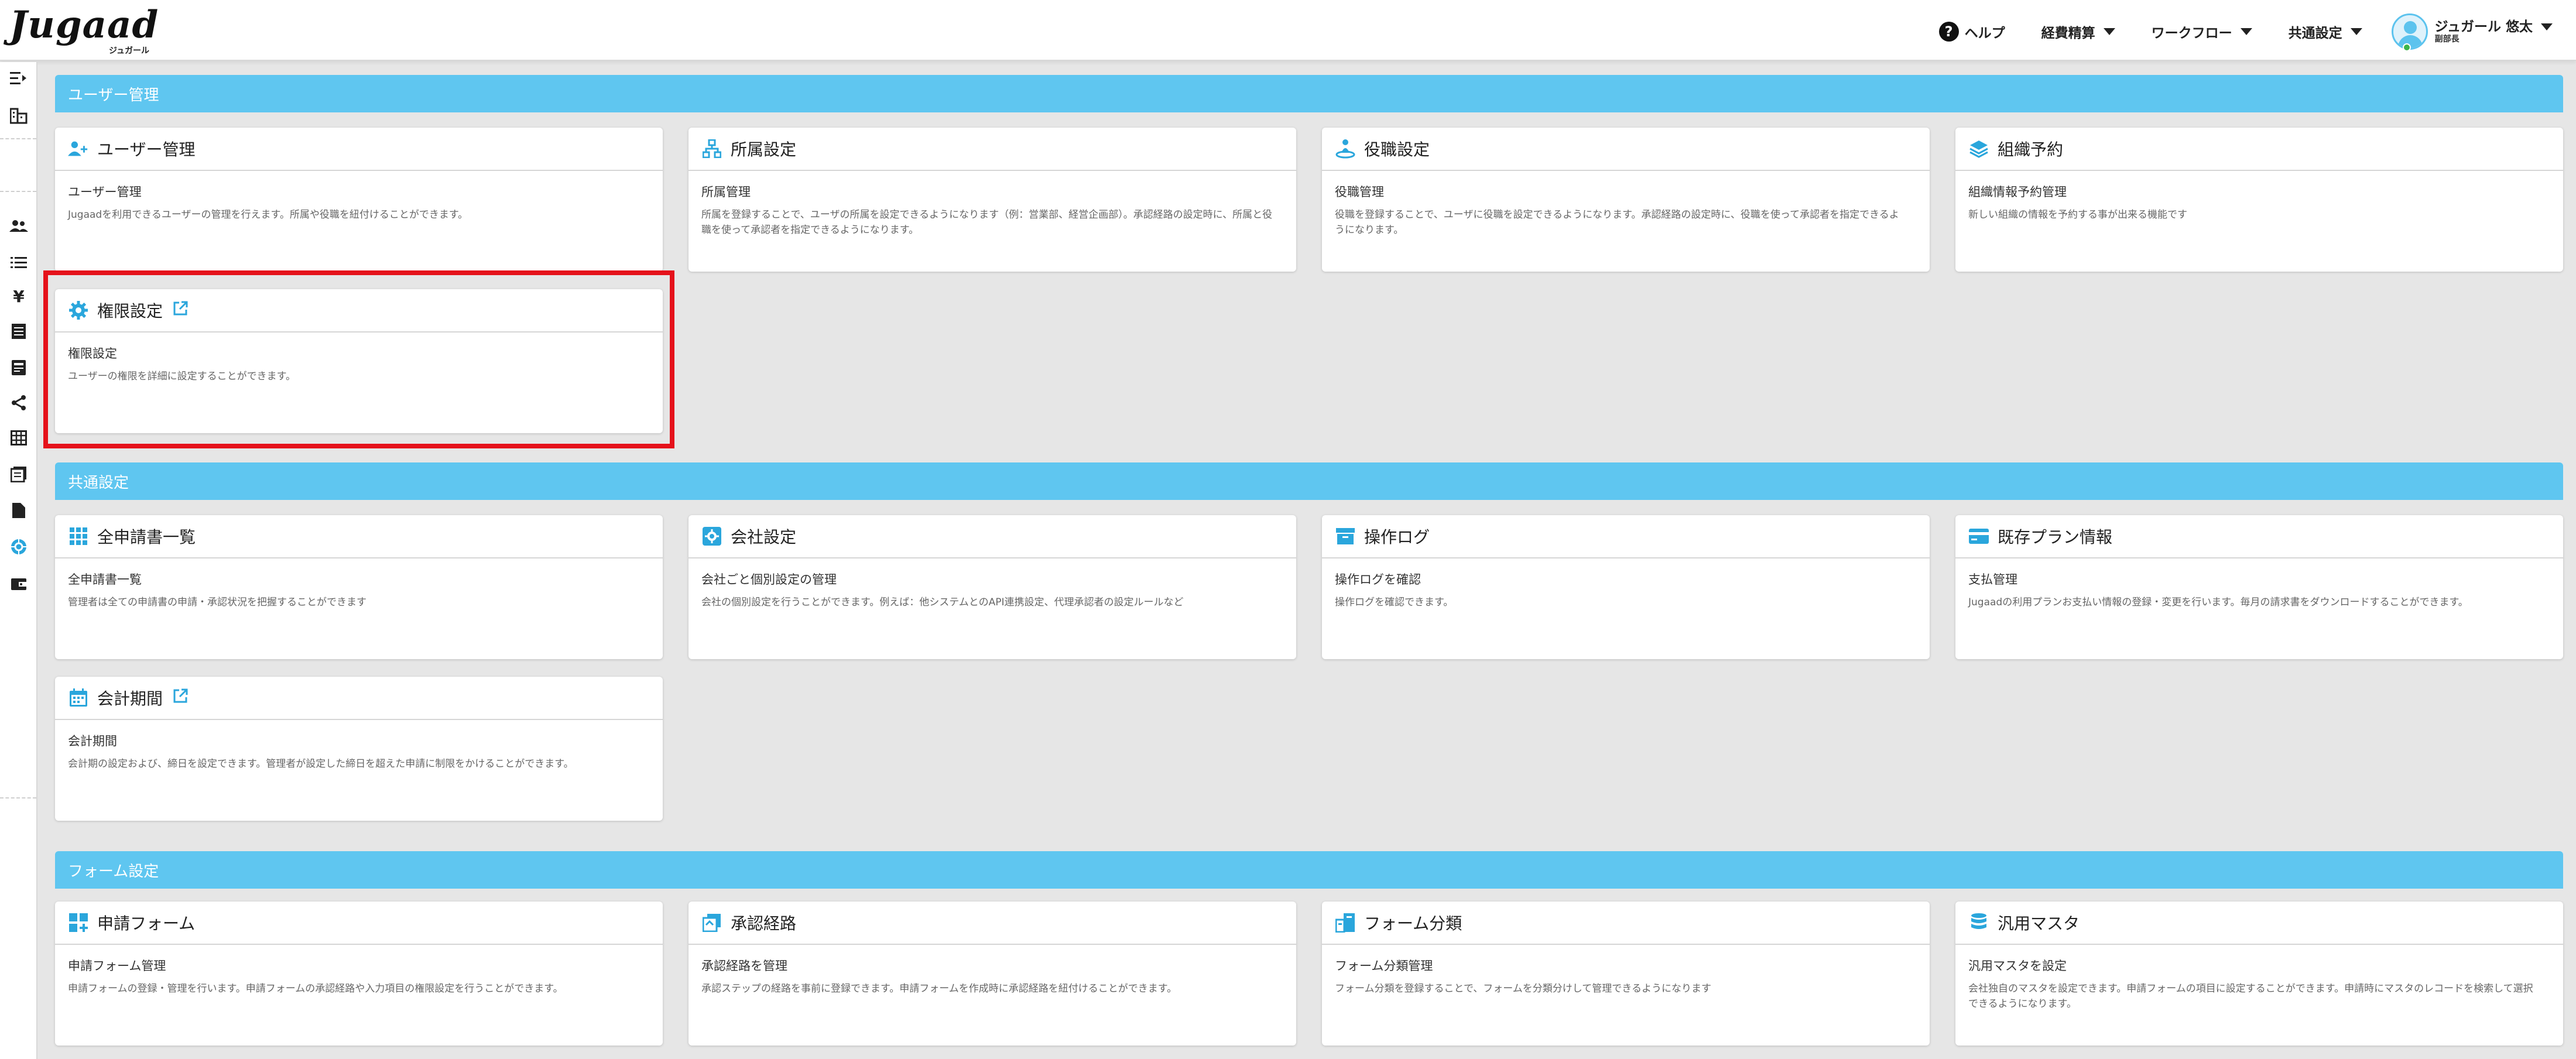 This screenshot has width=2576, height=1059. Describe the element at coordinates (1626, 149) in the screenshot. I see `card-header: 役職設定` at that location.